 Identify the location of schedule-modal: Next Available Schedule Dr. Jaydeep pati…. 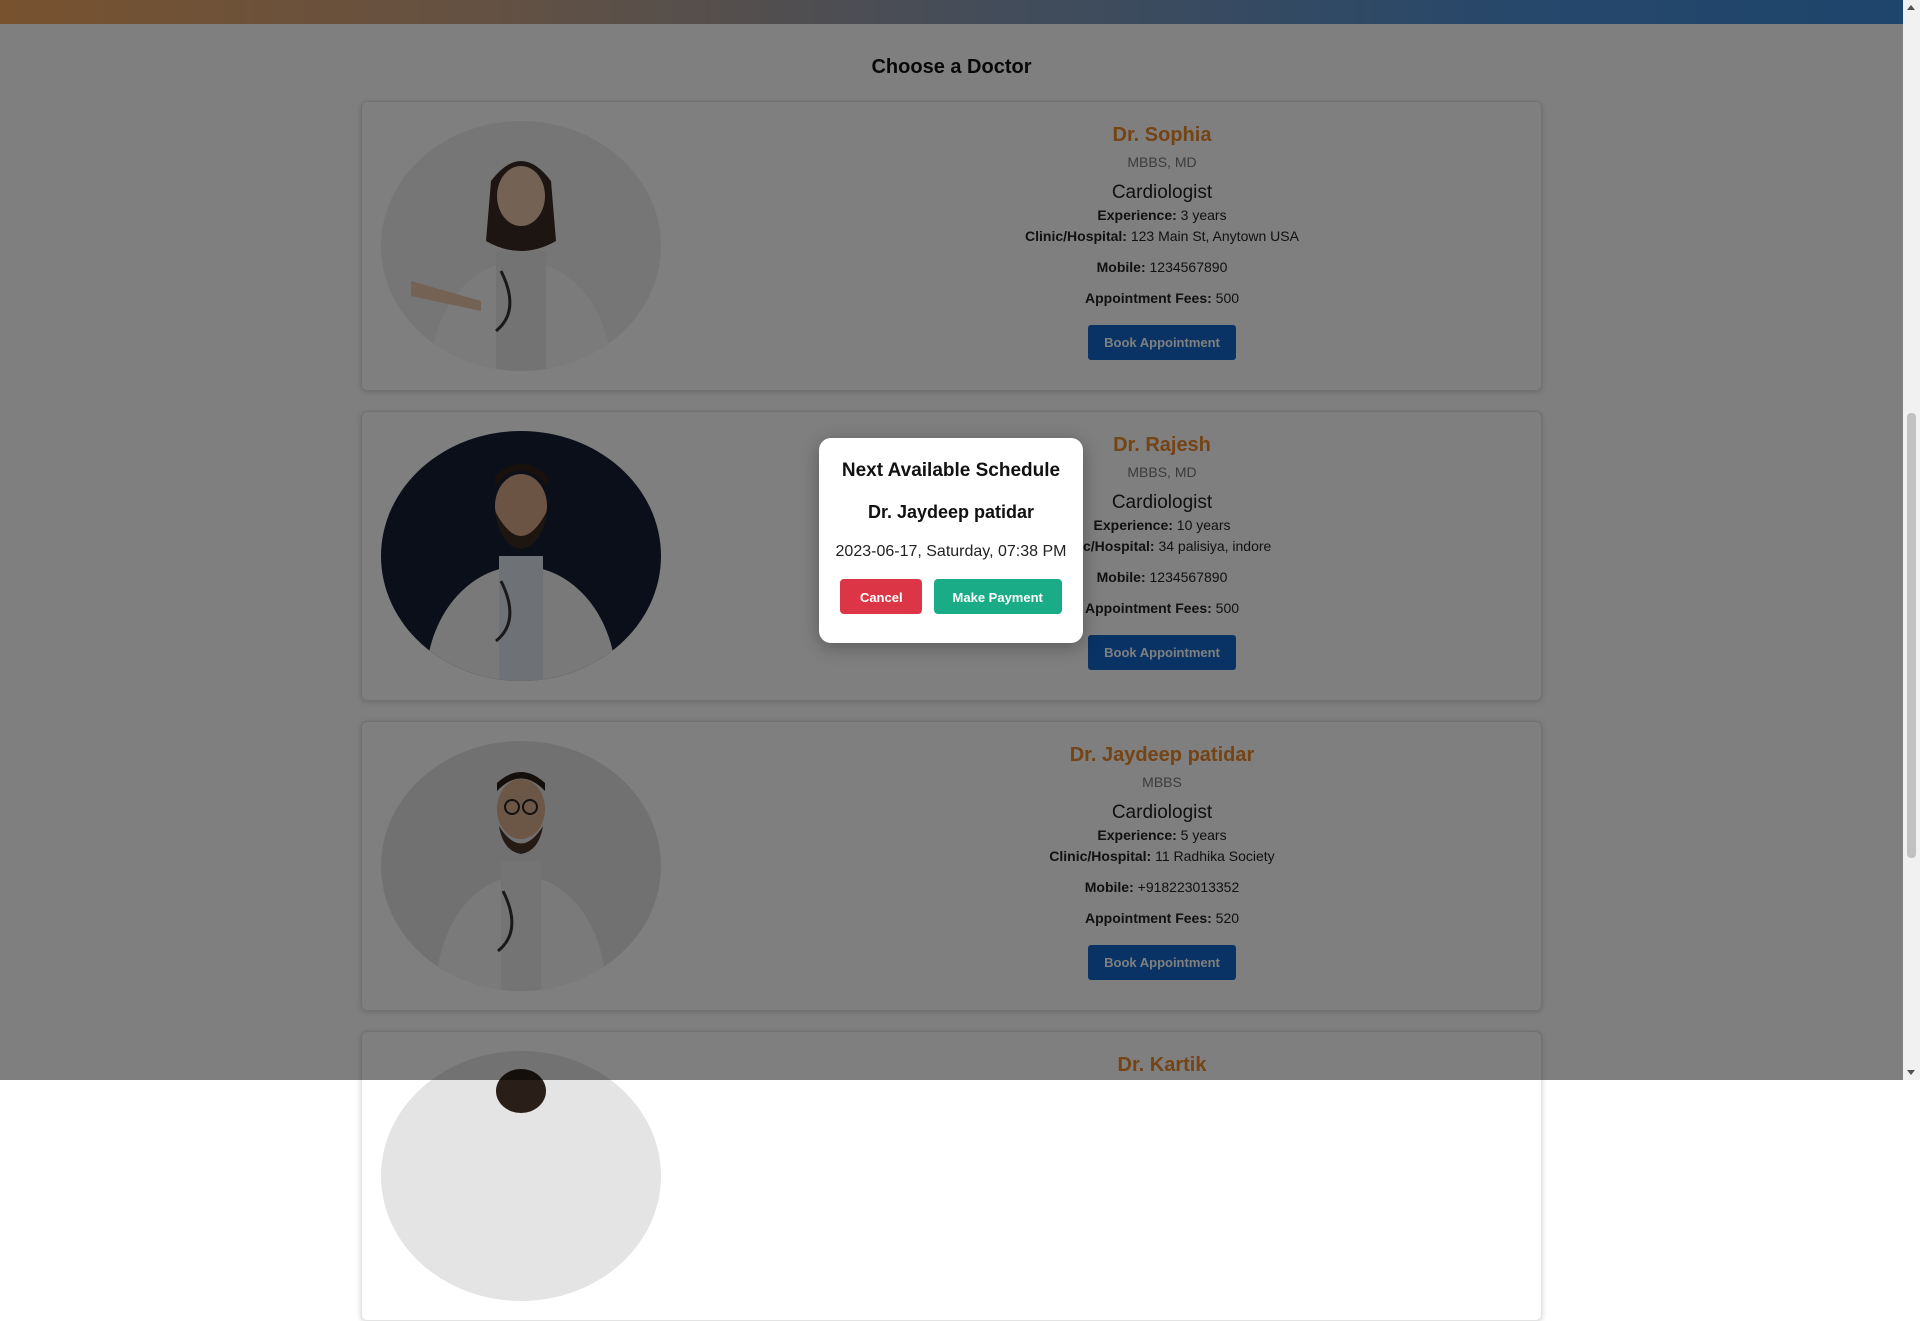
(951, 540).